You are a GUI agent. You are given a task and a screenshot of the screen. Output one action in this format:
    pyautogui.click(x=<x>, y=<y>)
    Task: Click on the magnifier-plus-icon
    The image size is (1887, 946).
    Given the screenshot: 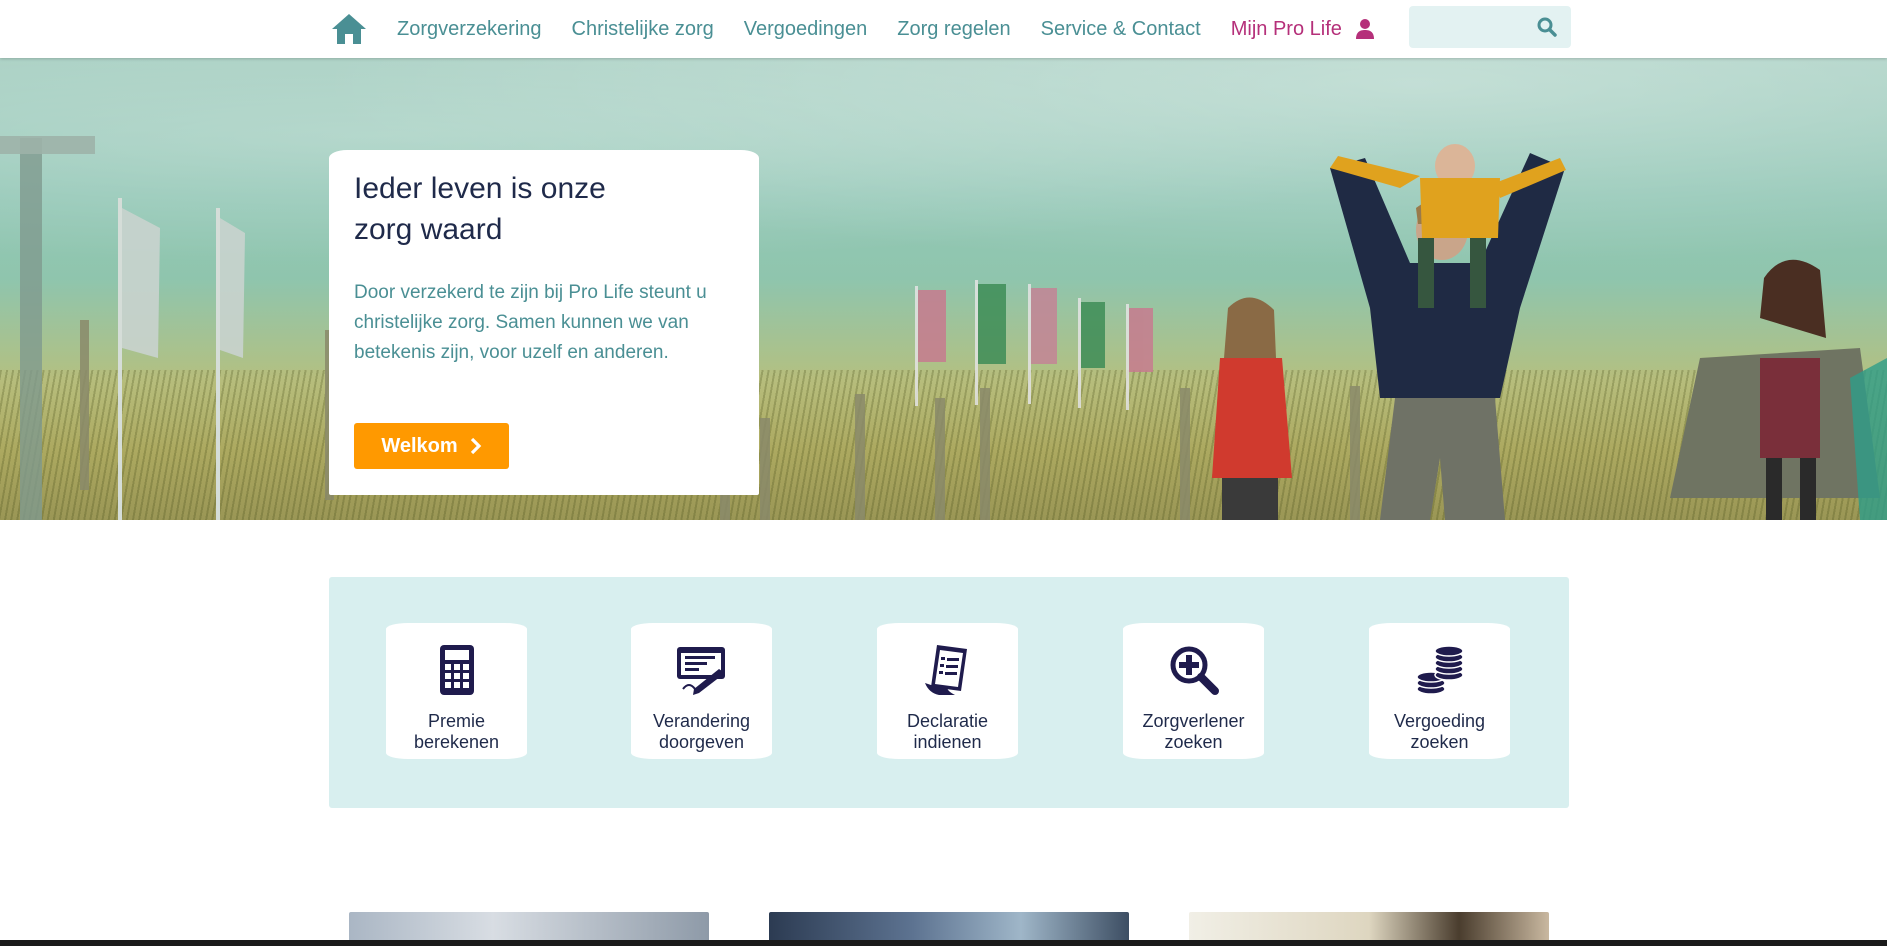 What is the action you would take?
    pyautogui.click(x=1194, y=670)
    